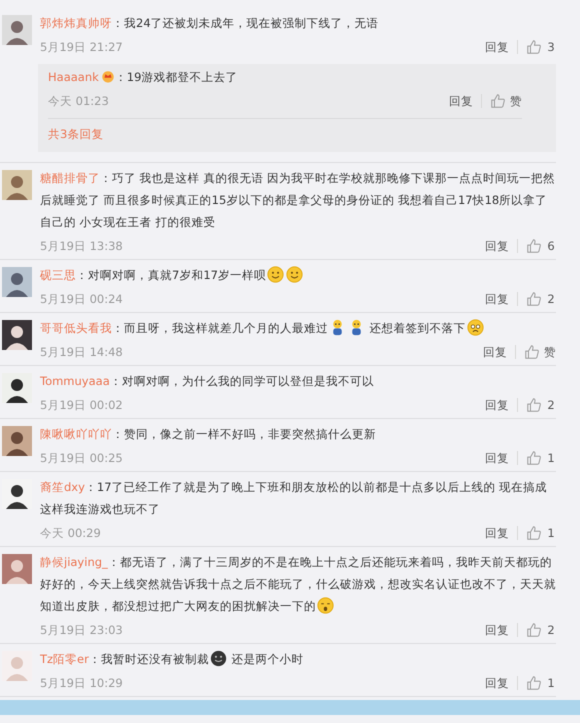 The image size is (580, 723). I want to click on comment-time: 5月19日 00:02, so click(81, 405).